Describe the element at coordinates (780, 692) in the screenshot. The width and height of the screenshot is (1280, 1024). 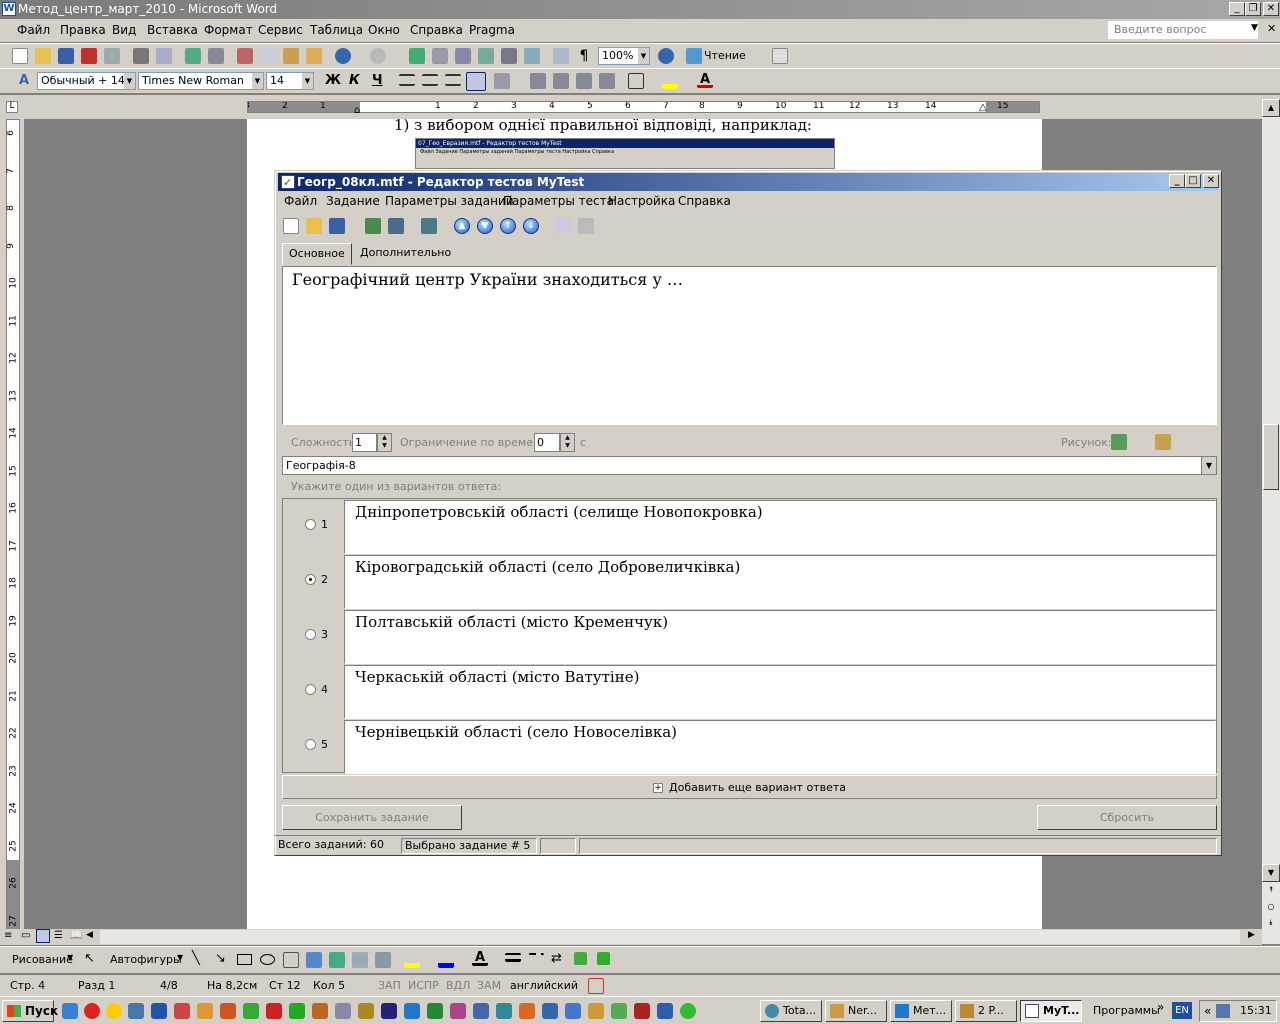
I see `answer-text: Черкаській області (місто Ватутіне)` at that location.